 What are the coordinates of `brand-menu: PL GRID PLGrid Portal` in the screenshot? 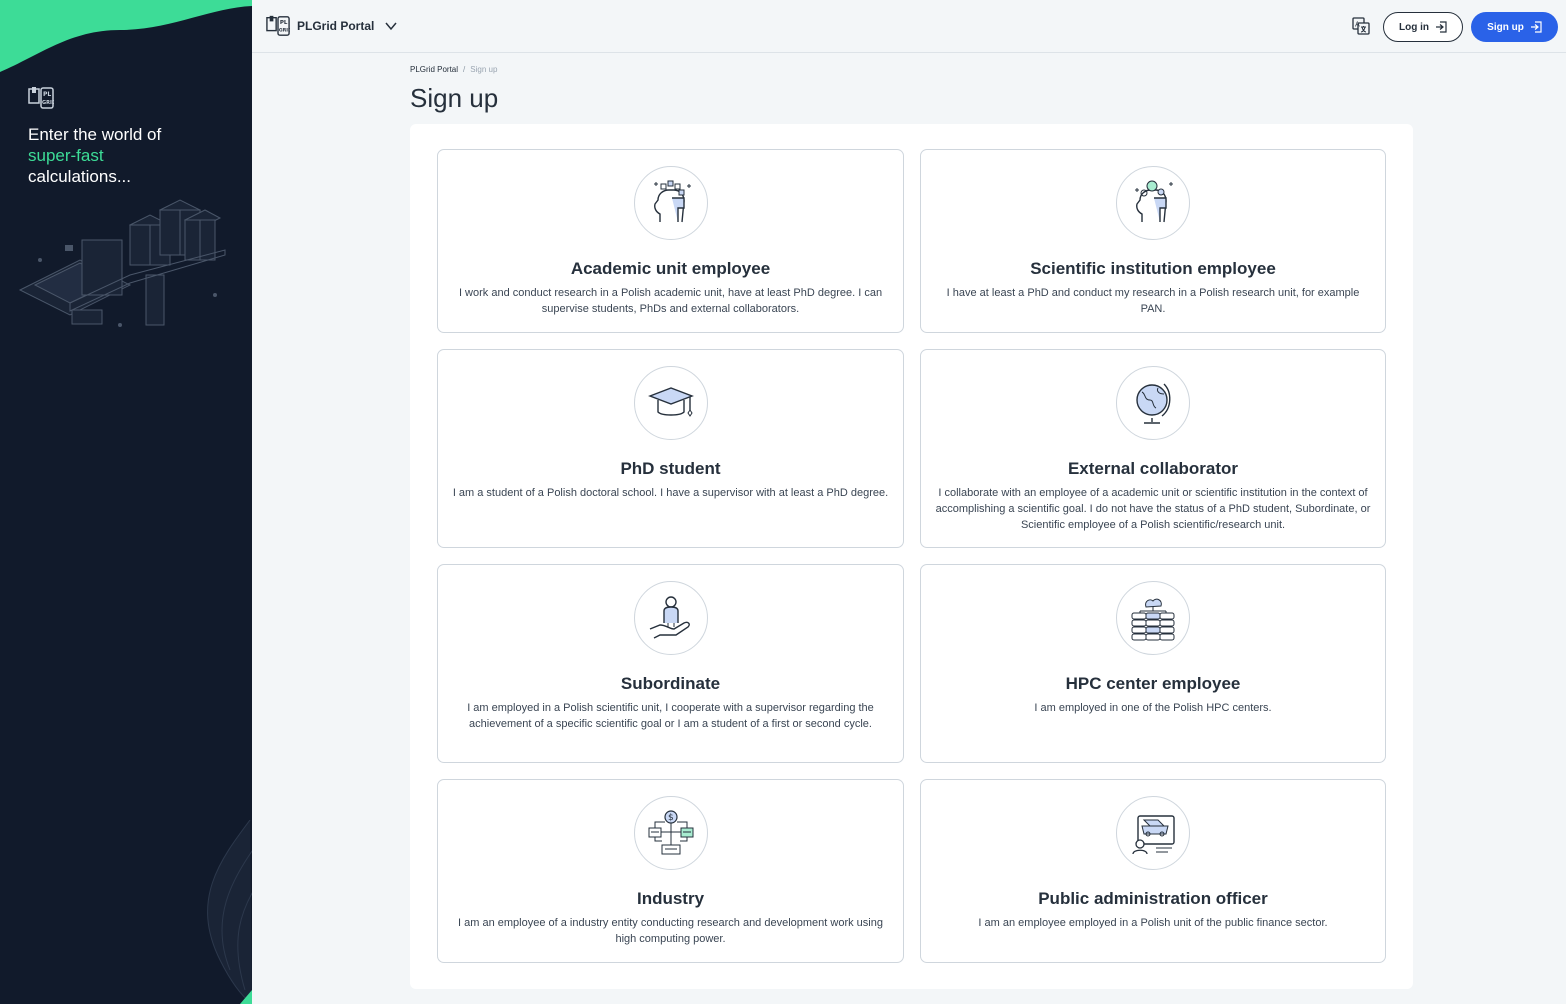 It's located at (332, 26).